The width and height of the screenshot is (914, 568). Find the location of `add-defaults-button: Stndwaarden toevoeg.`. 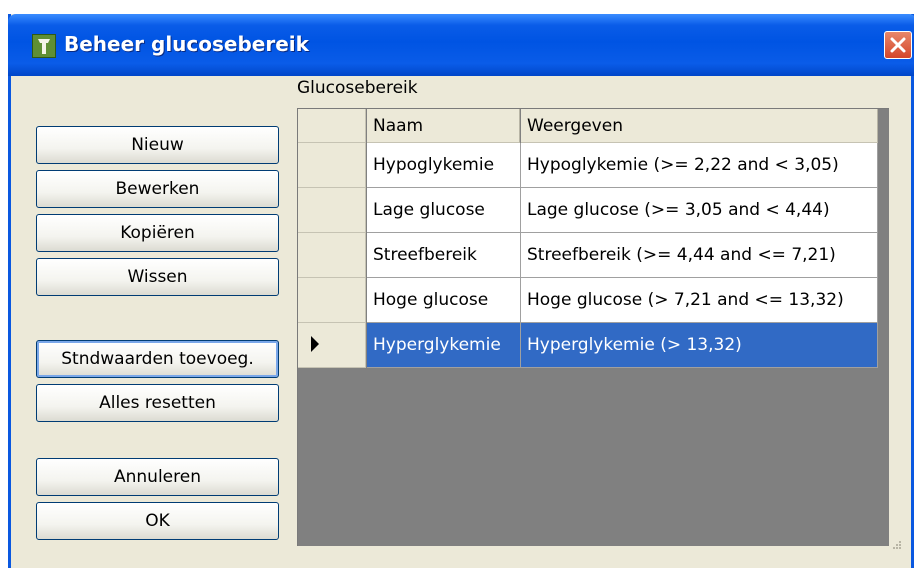

add-defaults-button: Stndwaarden toevoeg. is located at coordinates (157, 359).